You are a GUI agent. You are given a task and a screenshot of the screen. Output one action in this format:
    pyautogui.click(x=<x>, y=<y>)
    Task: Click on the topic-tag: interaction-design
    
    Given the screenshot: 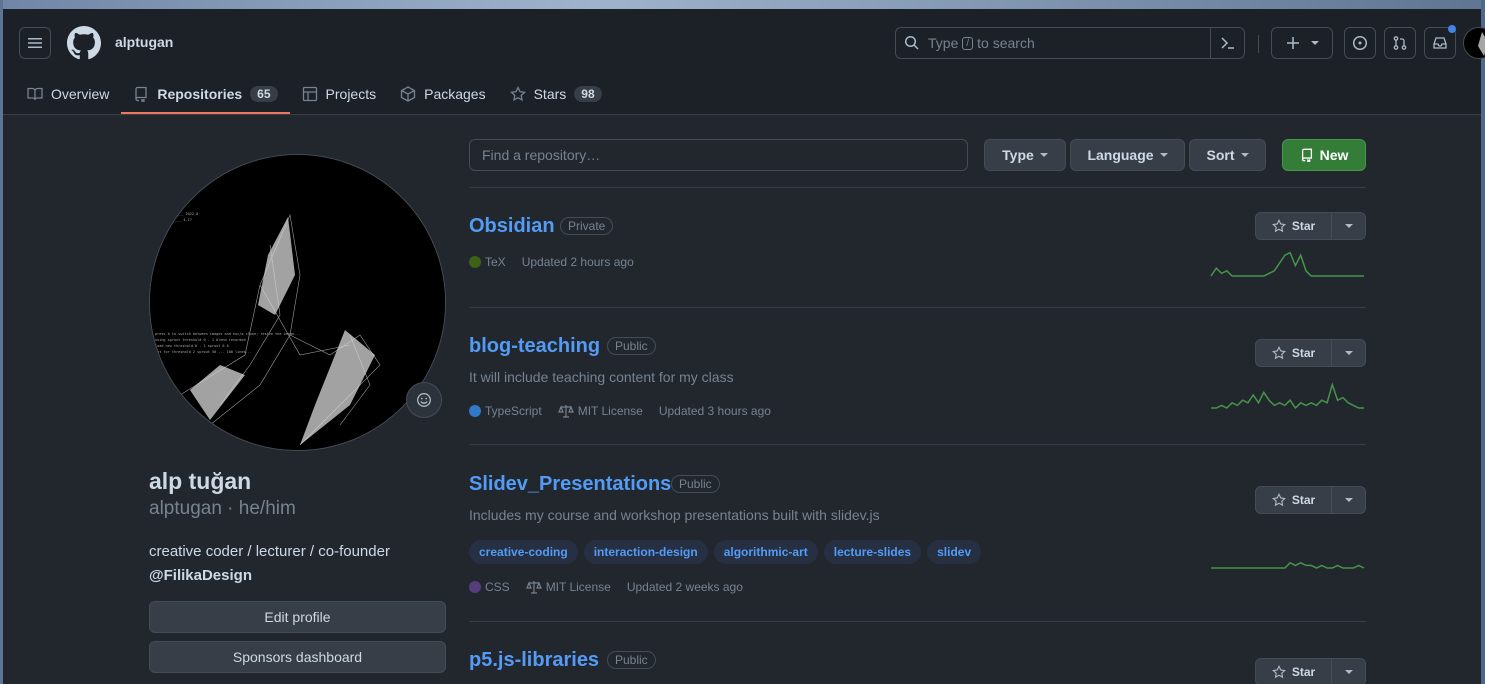 What is the action you would take?
    pyautogui.click(x=645, y=552)
    